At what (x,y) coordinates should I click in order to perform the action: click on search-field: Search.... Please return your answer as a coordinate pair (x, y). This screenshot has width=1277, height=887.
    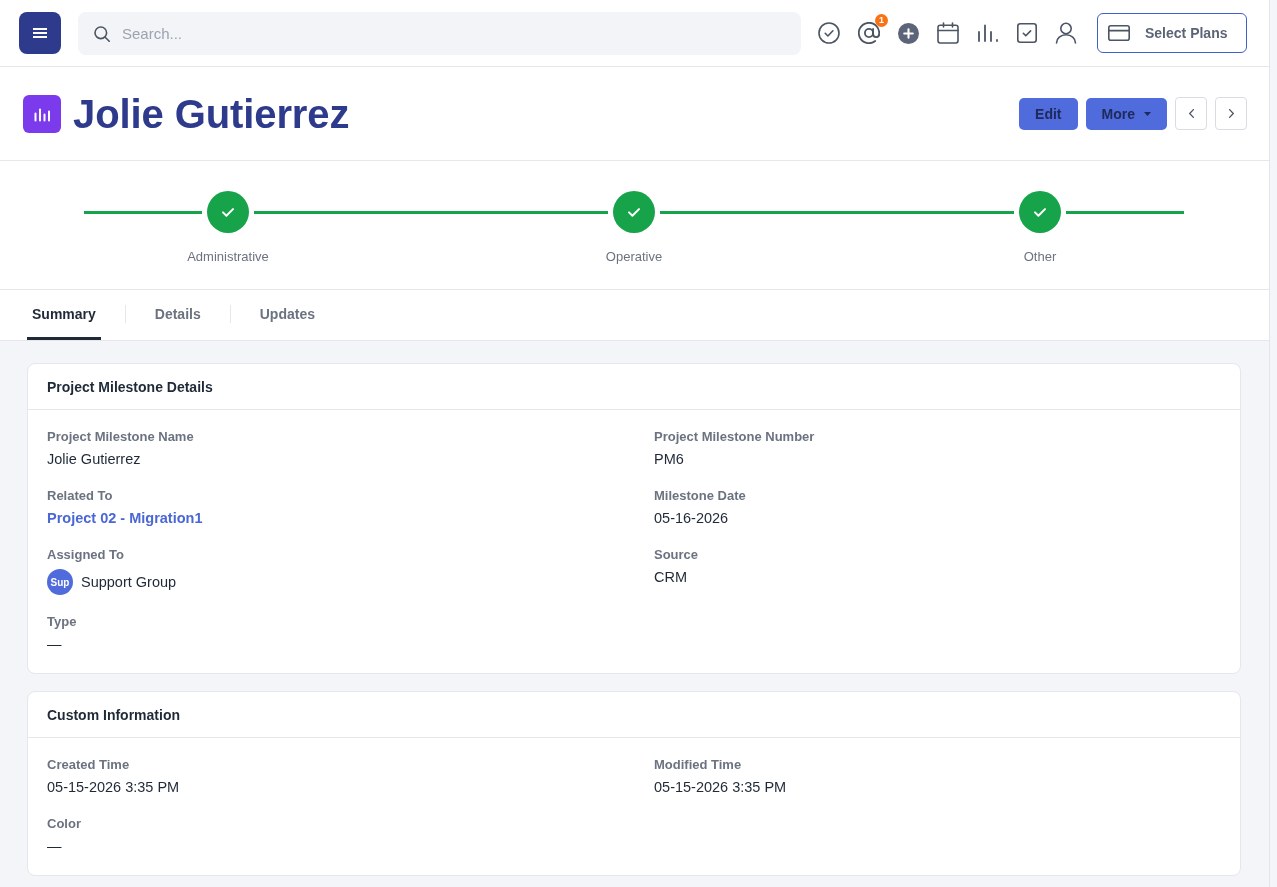
    Looking at the image, I should click on (439, 33).